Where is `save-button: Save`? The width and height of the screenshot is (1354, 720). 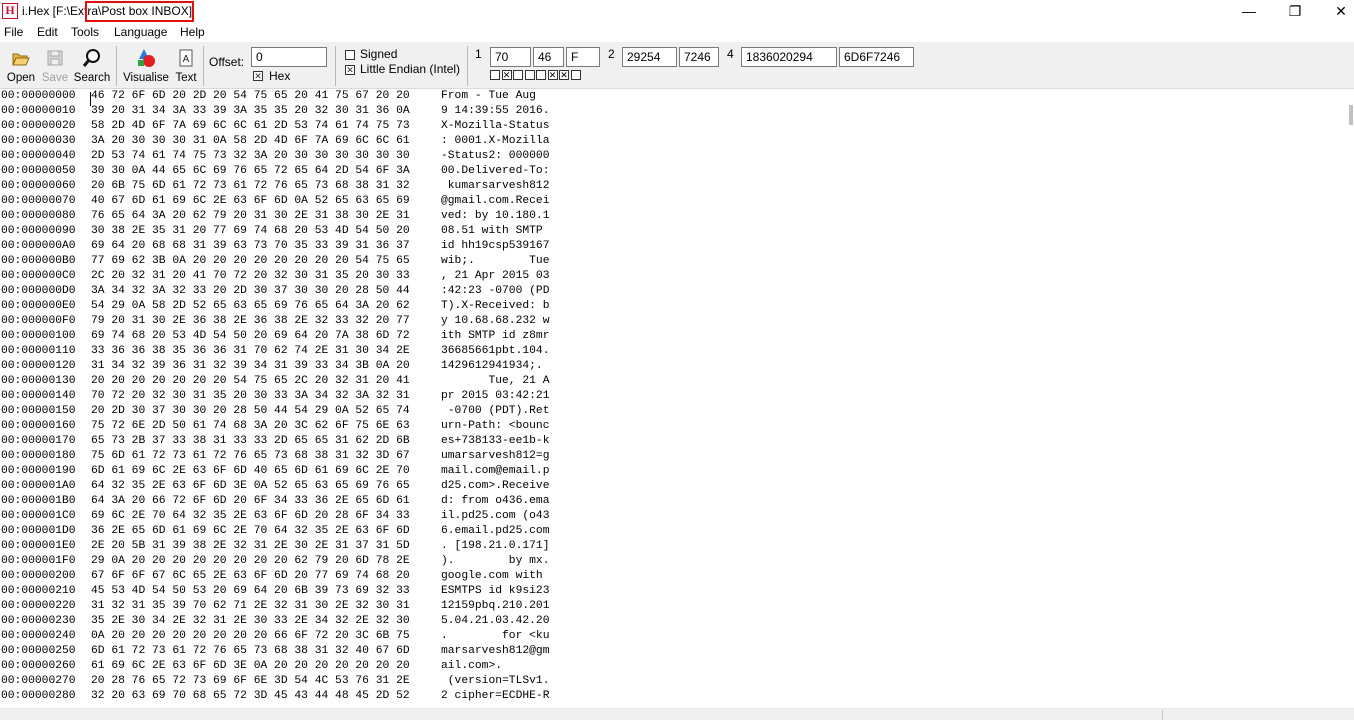
save-button: Save is located at coordinates (55, 66).